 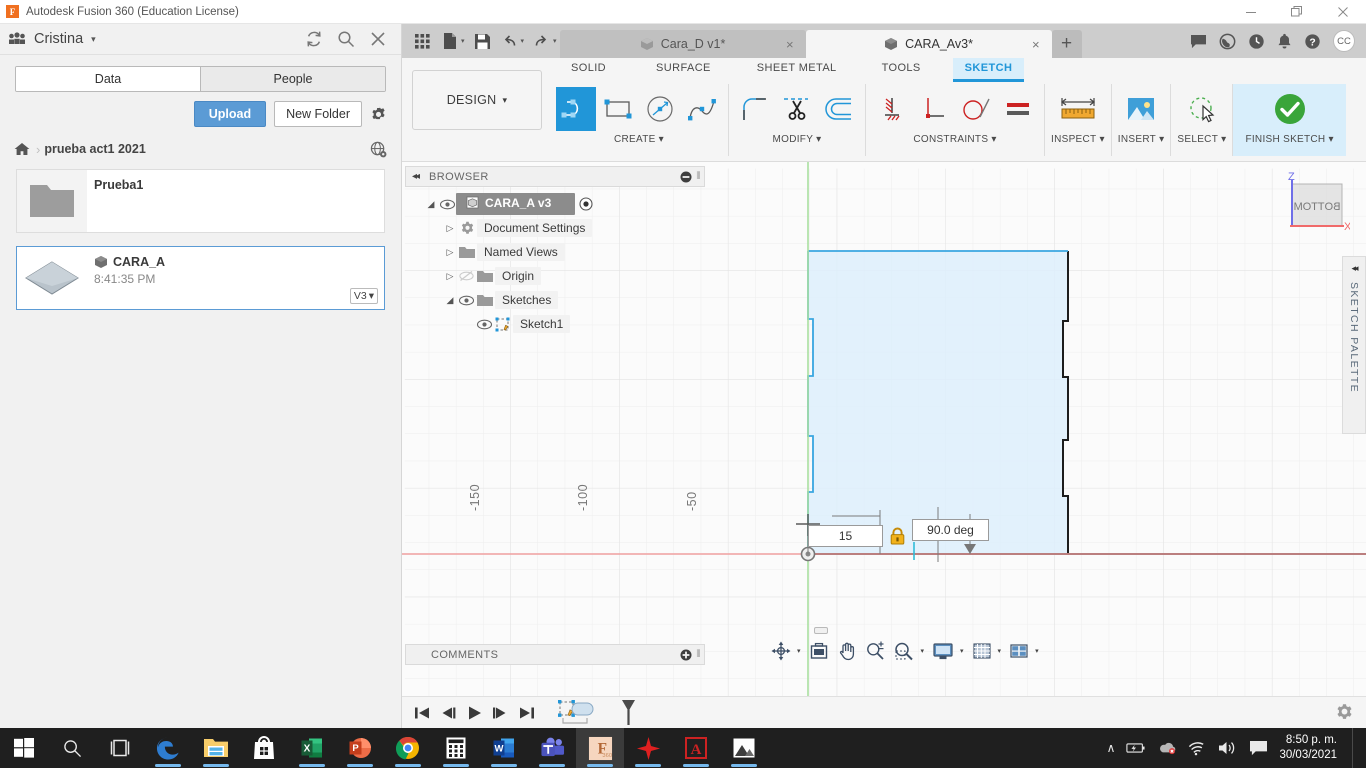 What do you see at coordinates (897, 536) in the screenshot?
I see `lock-icon` at bounding box center [897, 536].